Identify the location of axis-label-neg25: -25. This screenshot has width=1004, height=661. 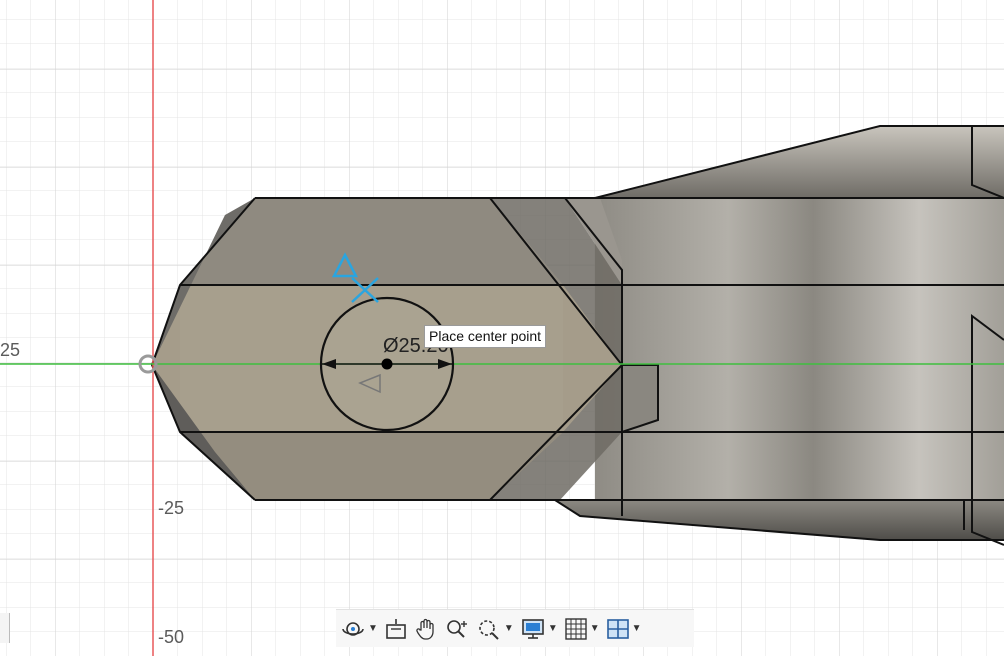
(171, 508).